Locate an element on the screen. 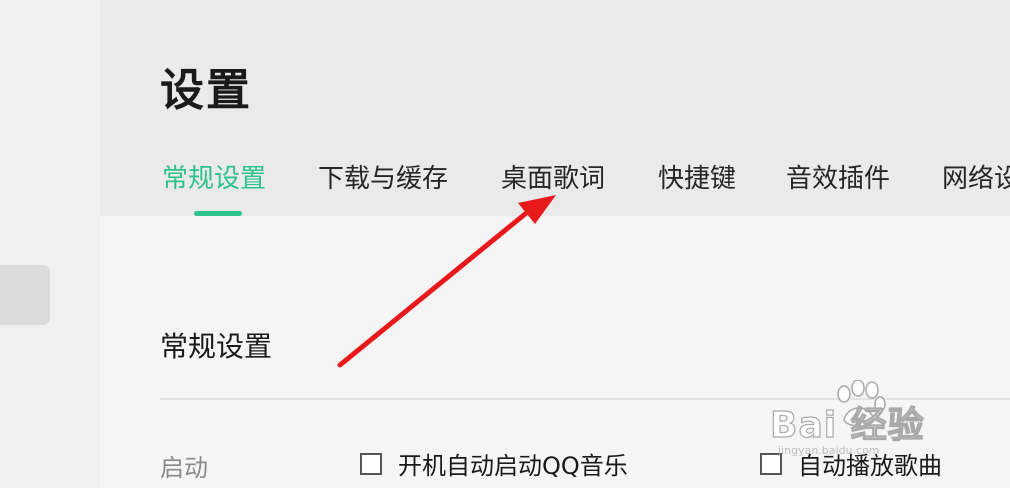 The image size is (1010, 488). tab-network: 网络设 is located at coordinates (976, 176).